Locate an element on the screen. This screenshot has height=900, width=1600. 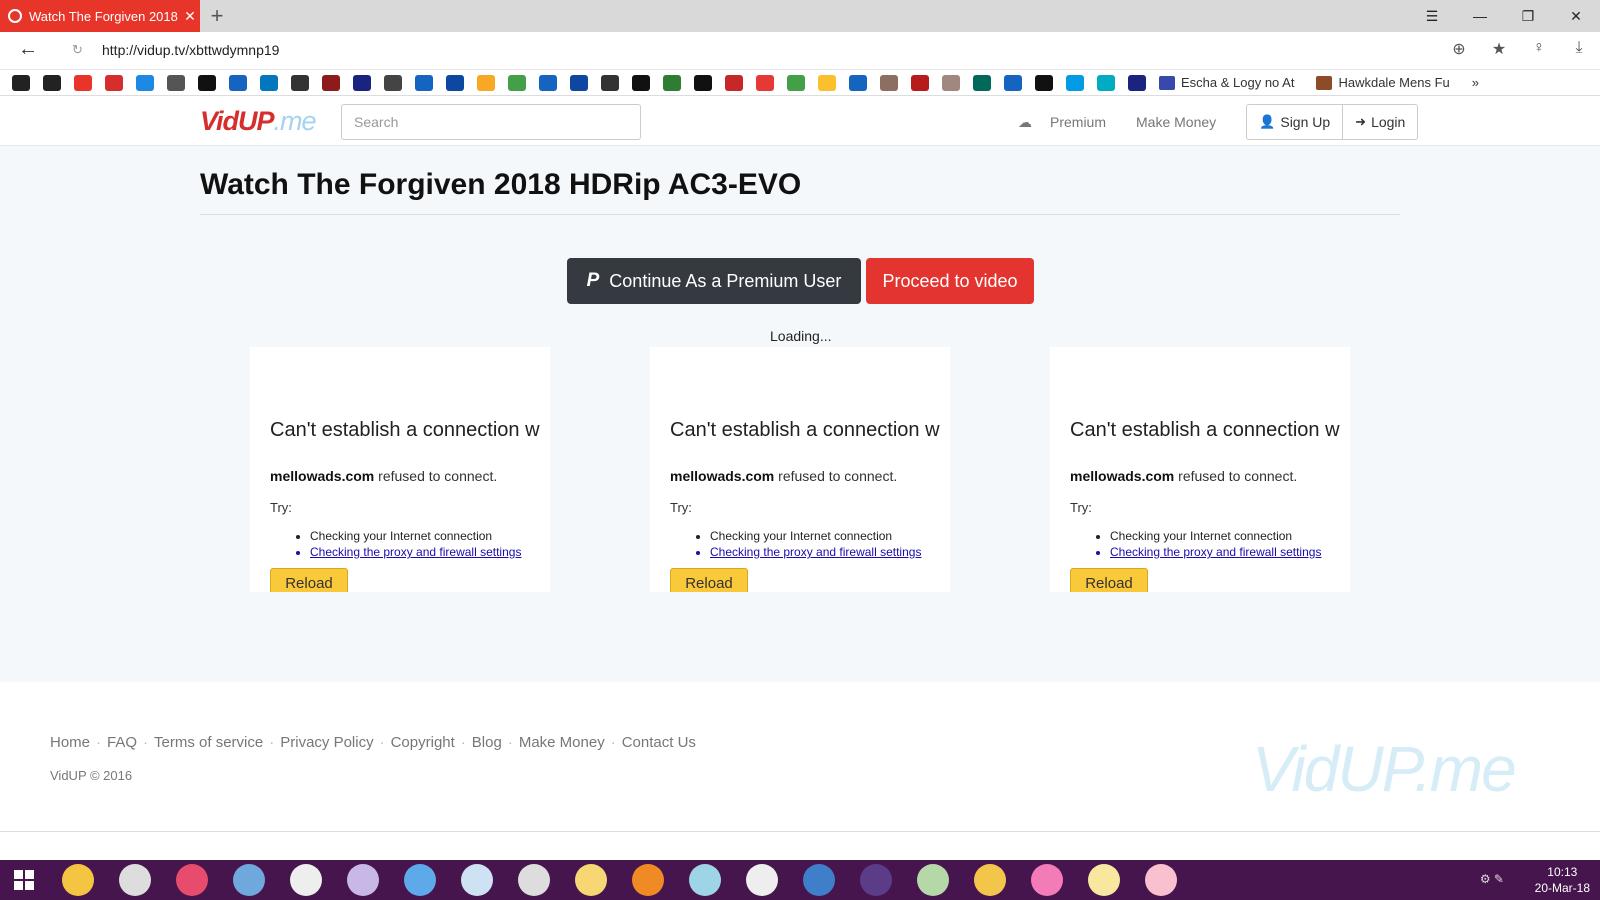
signup-button: 👤 Sign Up is located at coordinates (1295, 122).